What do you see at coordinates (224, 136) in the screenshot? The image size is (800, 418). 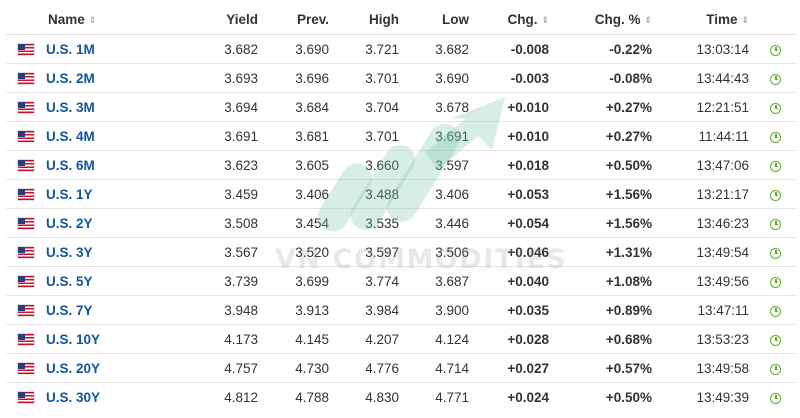 I see `yield-cell: 3.691` at bounding box center [224, 136].